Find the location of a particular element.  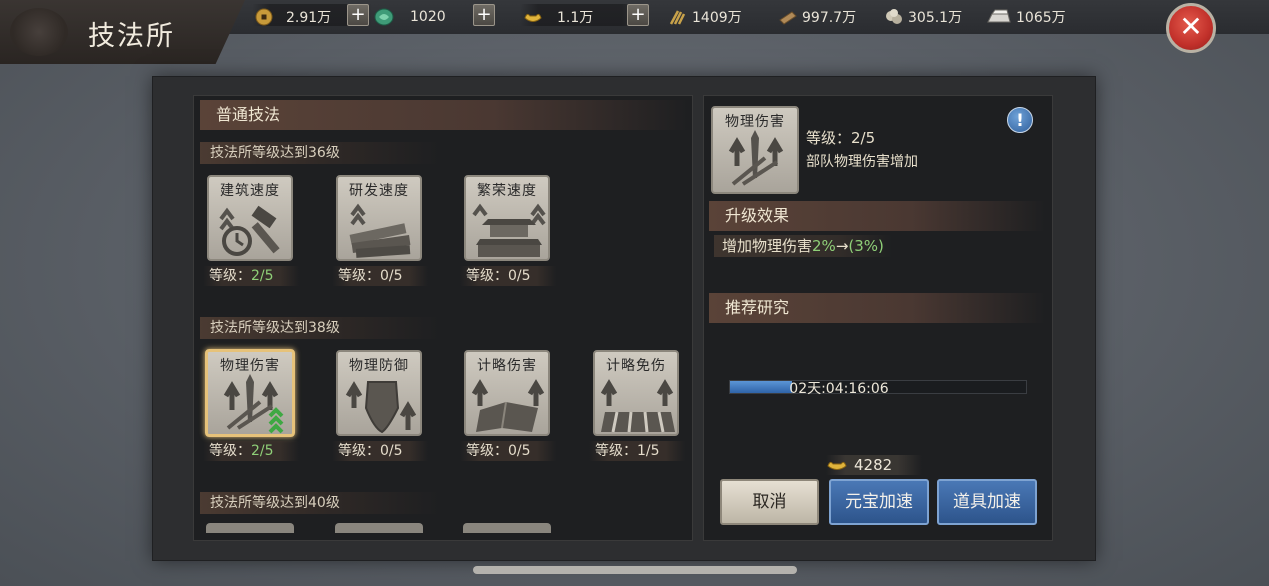

cancel-button: 取消 is located at coordinates (769, 502).